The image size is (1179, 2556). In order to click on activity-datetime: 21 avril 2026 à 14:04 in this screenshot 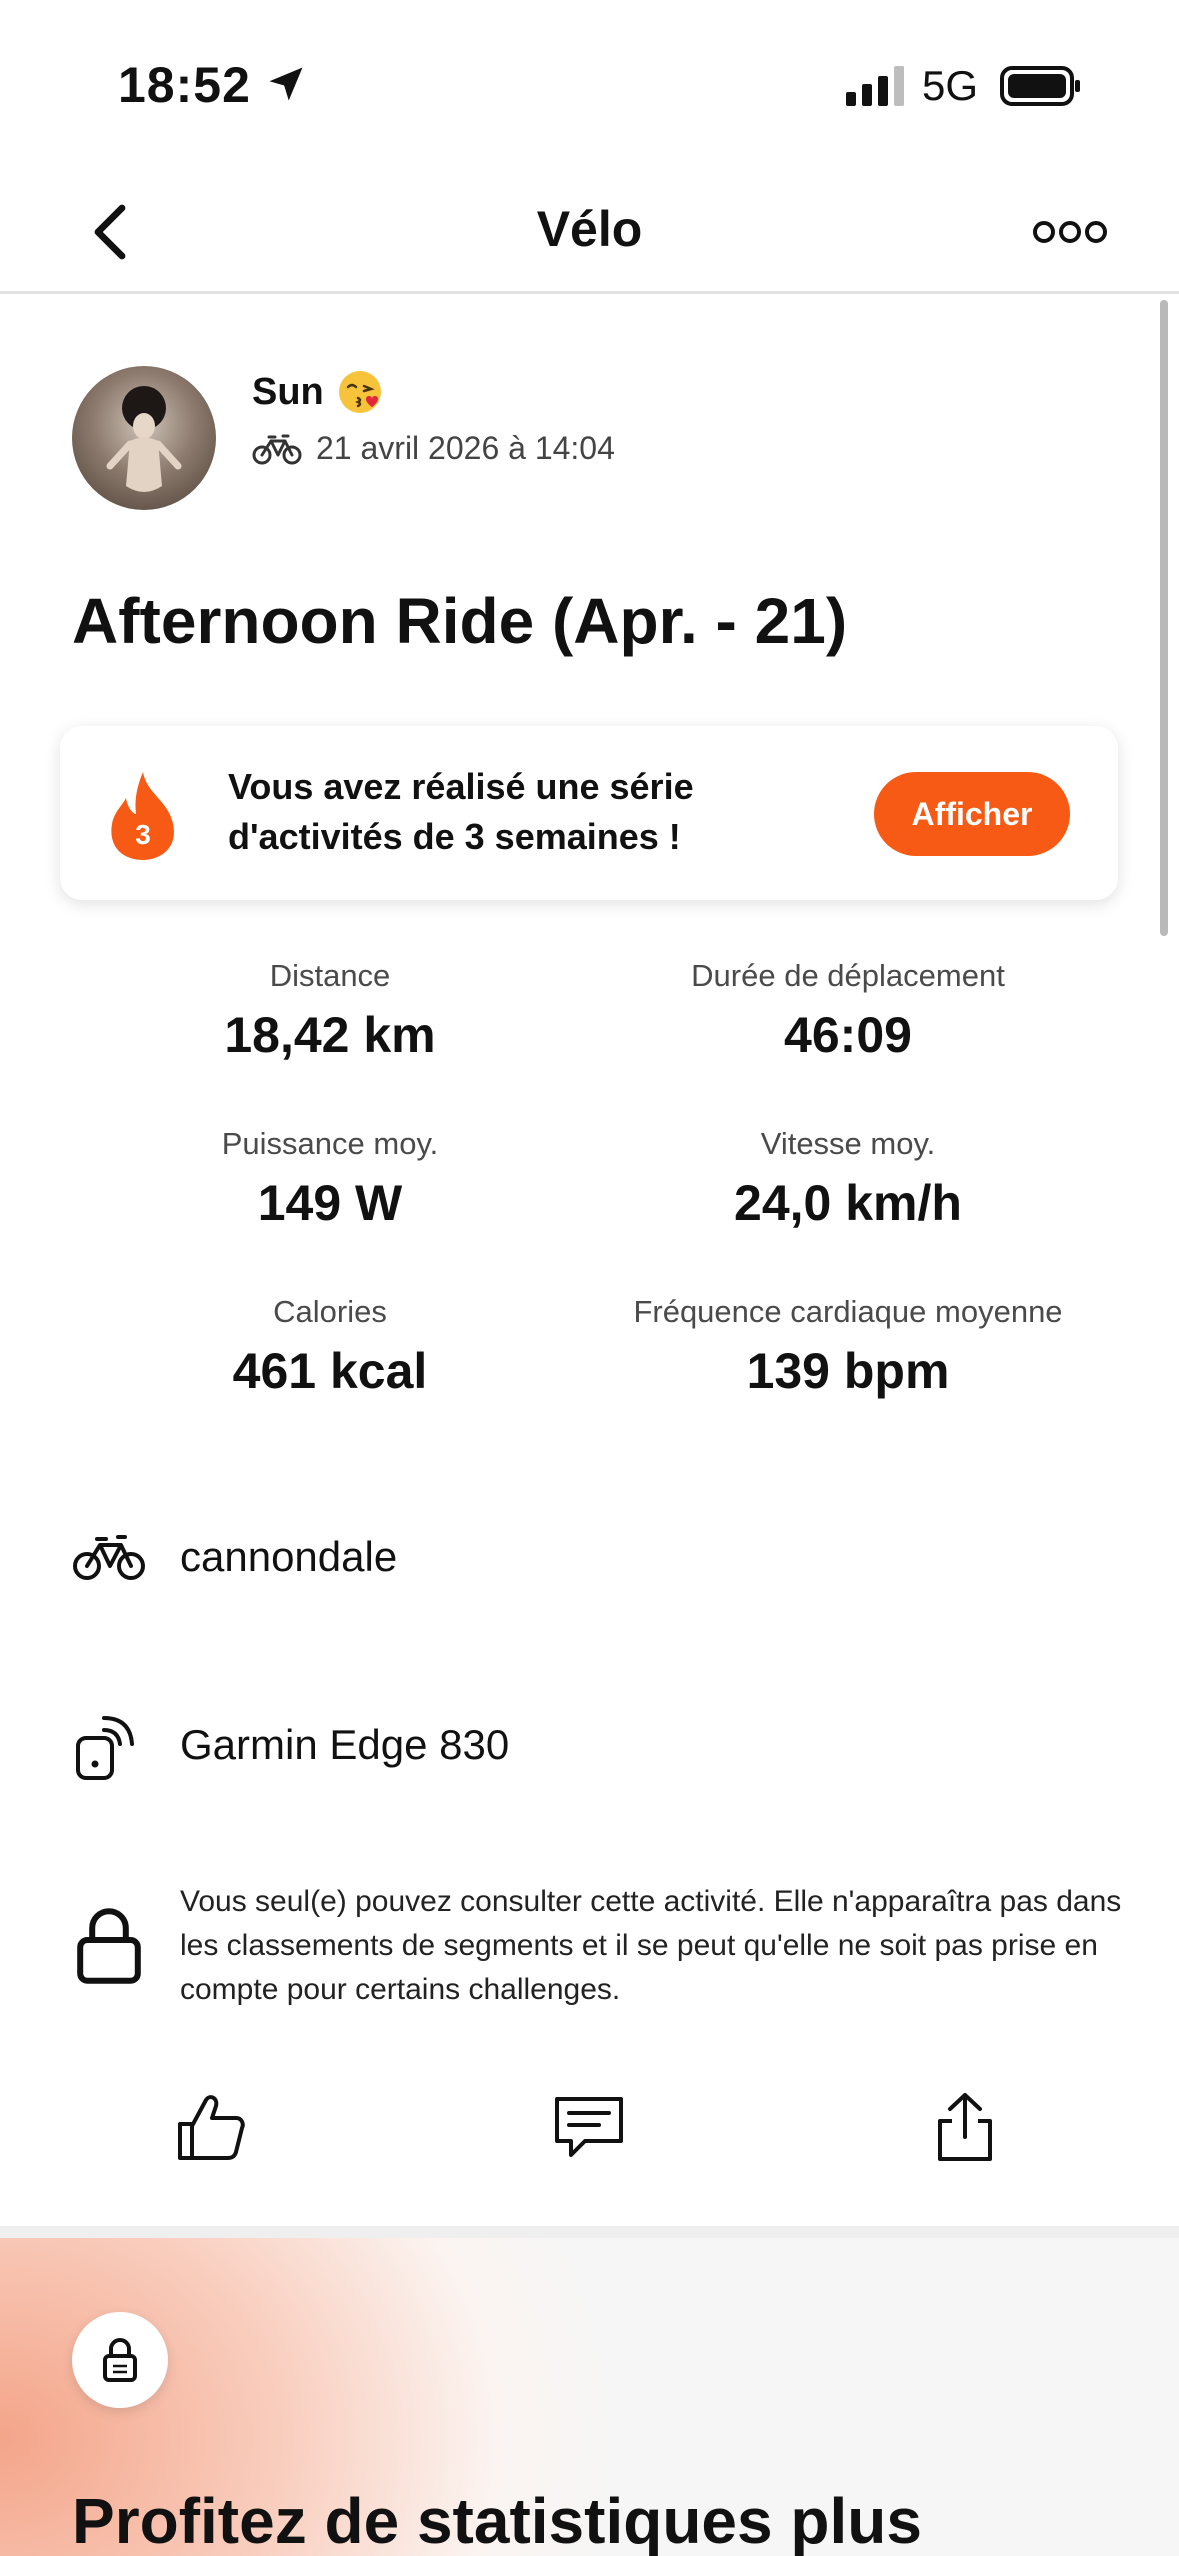, I will do `click(465, 448)`.